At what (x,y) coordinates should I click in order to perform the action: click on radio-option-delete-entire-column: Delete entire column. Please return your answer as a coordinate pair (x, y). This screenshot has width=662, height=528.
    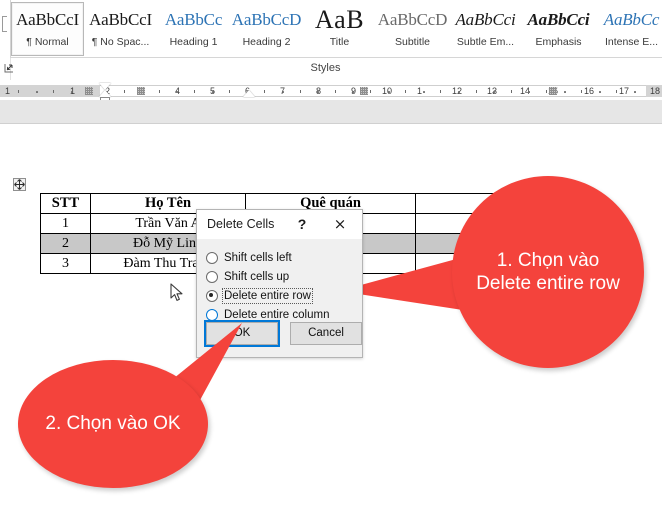
    Looking at the image, I should click on (267, 314).